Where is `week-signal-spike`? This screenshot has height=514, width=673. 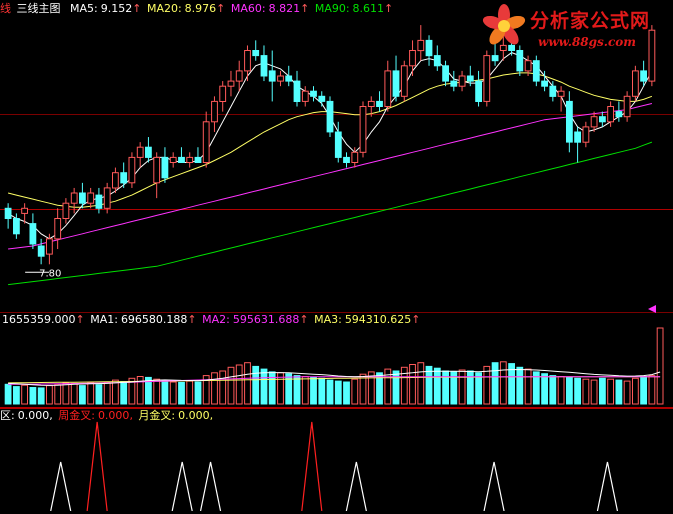
week-signal-spike is located at coordinates (97, 466).